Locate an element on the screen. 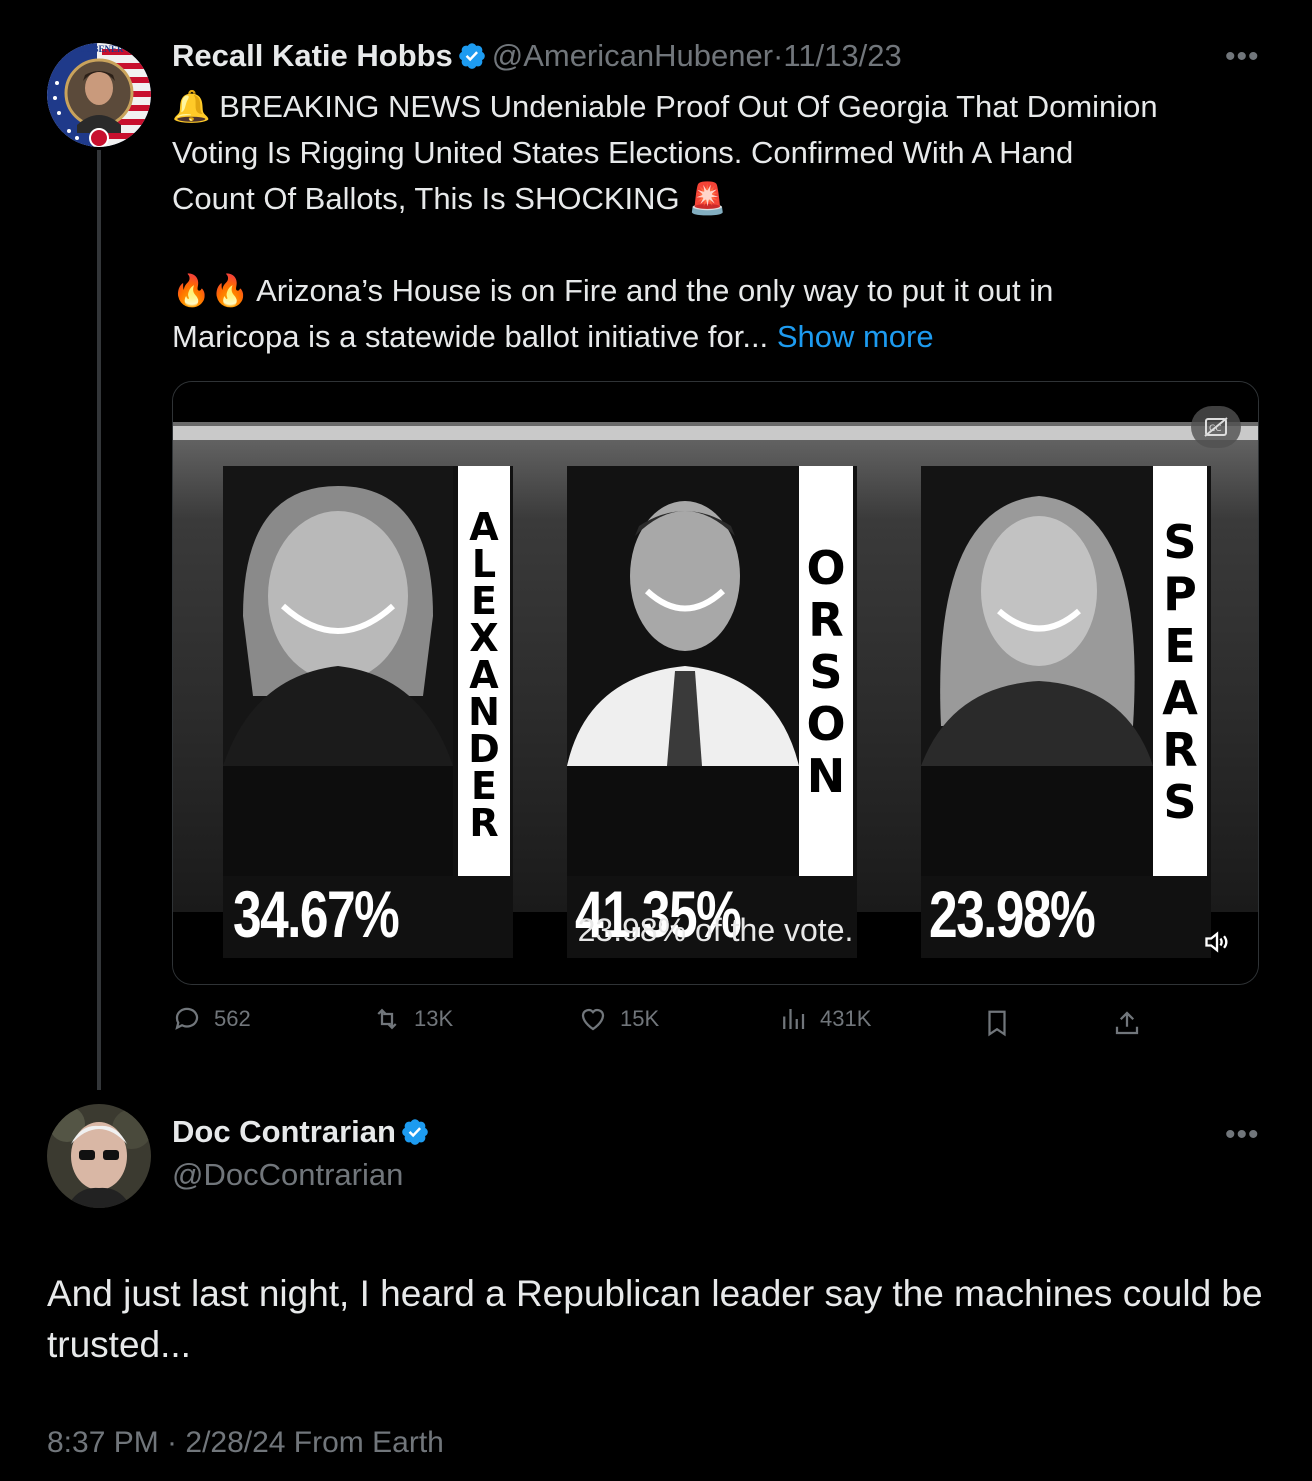 The image size is (1312, 1481). reply-author-avatar is located at coordinates (99, 1156).